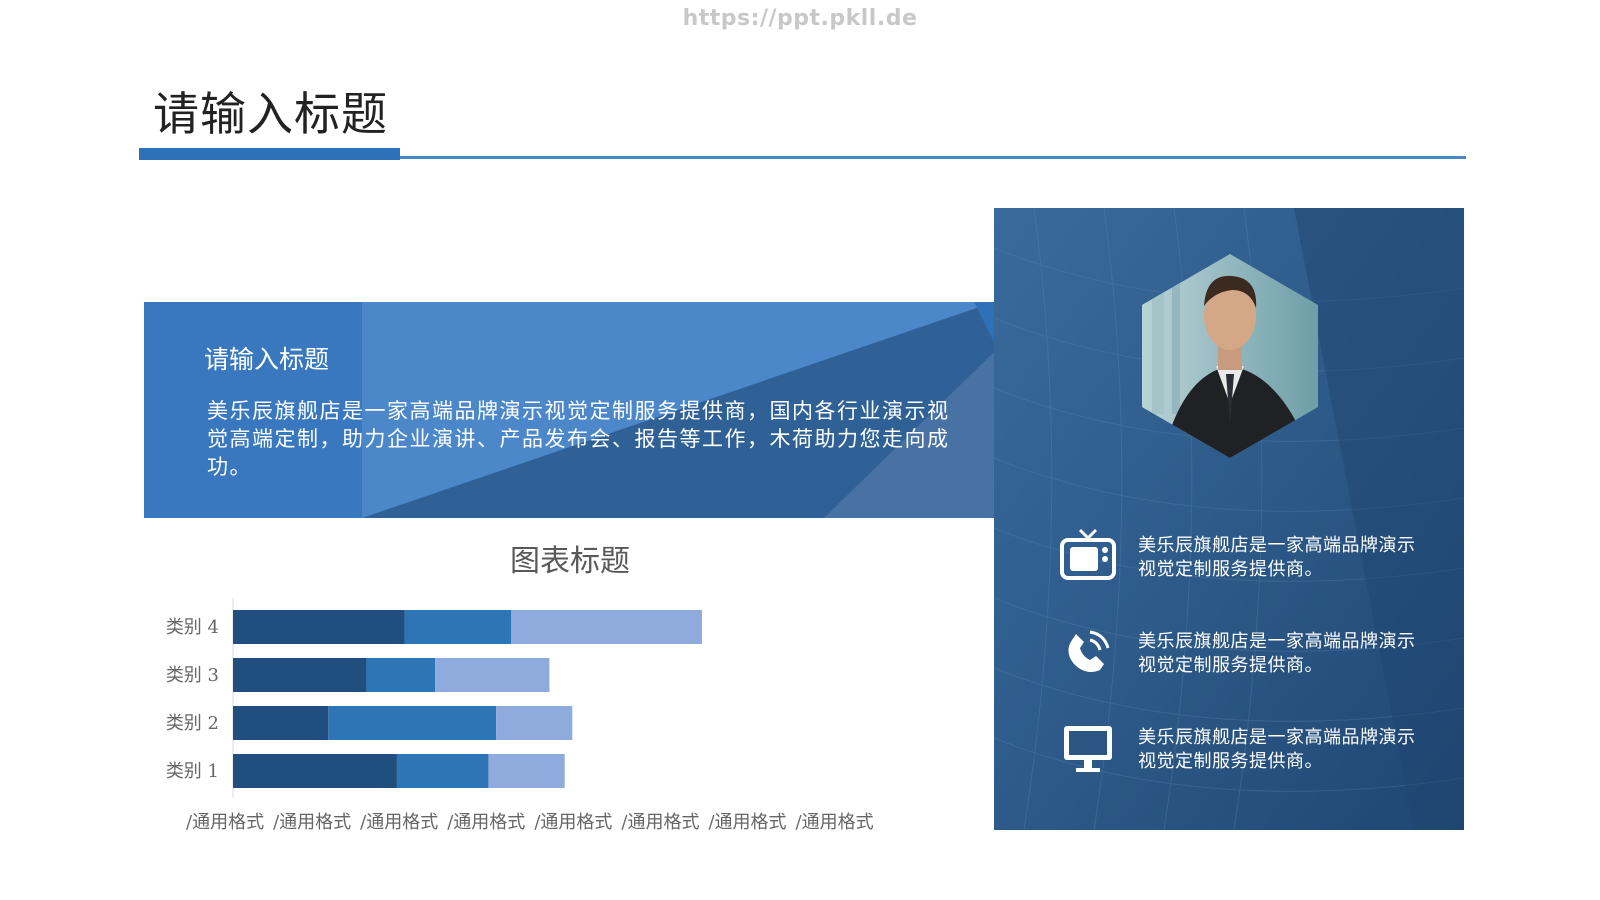 The image size is (1600, 900). I want to click on category-label: 类别 4, so click(192, 627).